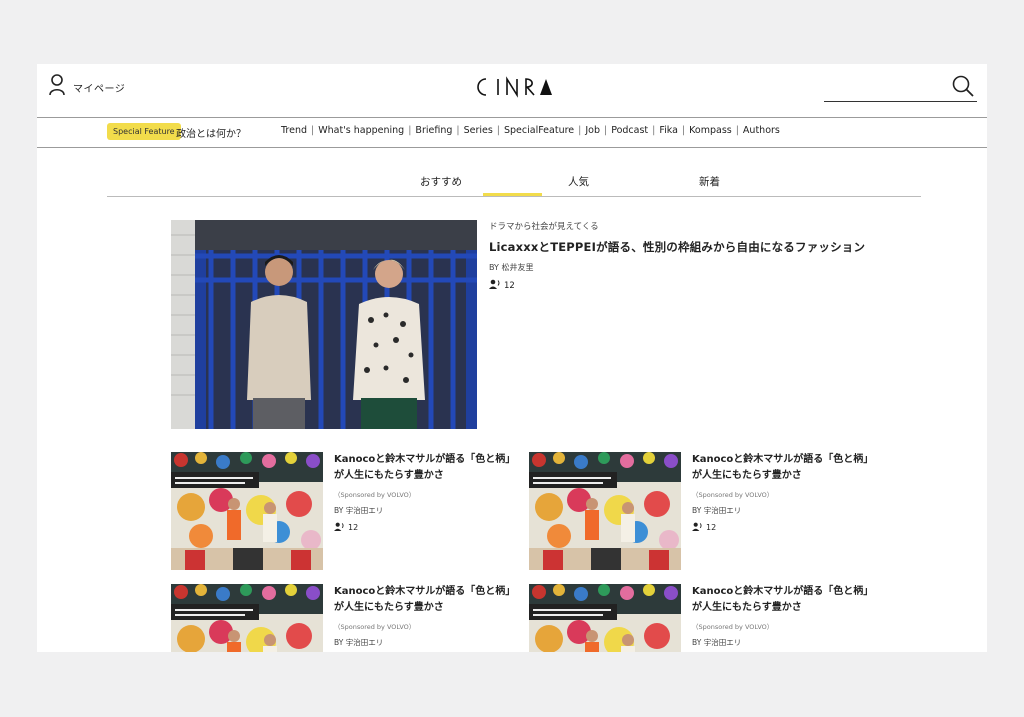  I want to click on special-feature-badge: Special Feature, so click(144, 131).